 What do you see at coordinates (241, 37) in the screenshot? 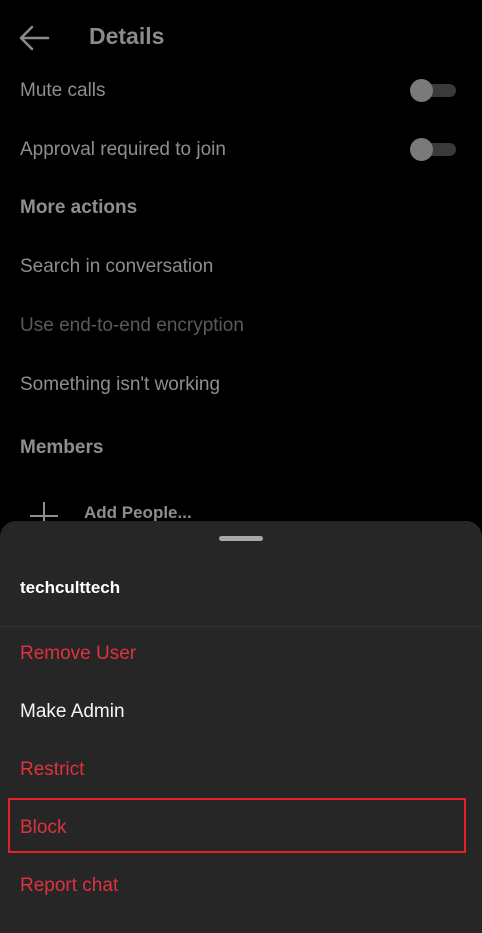
I see `header-bar: Details` at bounding box center [241, 37].